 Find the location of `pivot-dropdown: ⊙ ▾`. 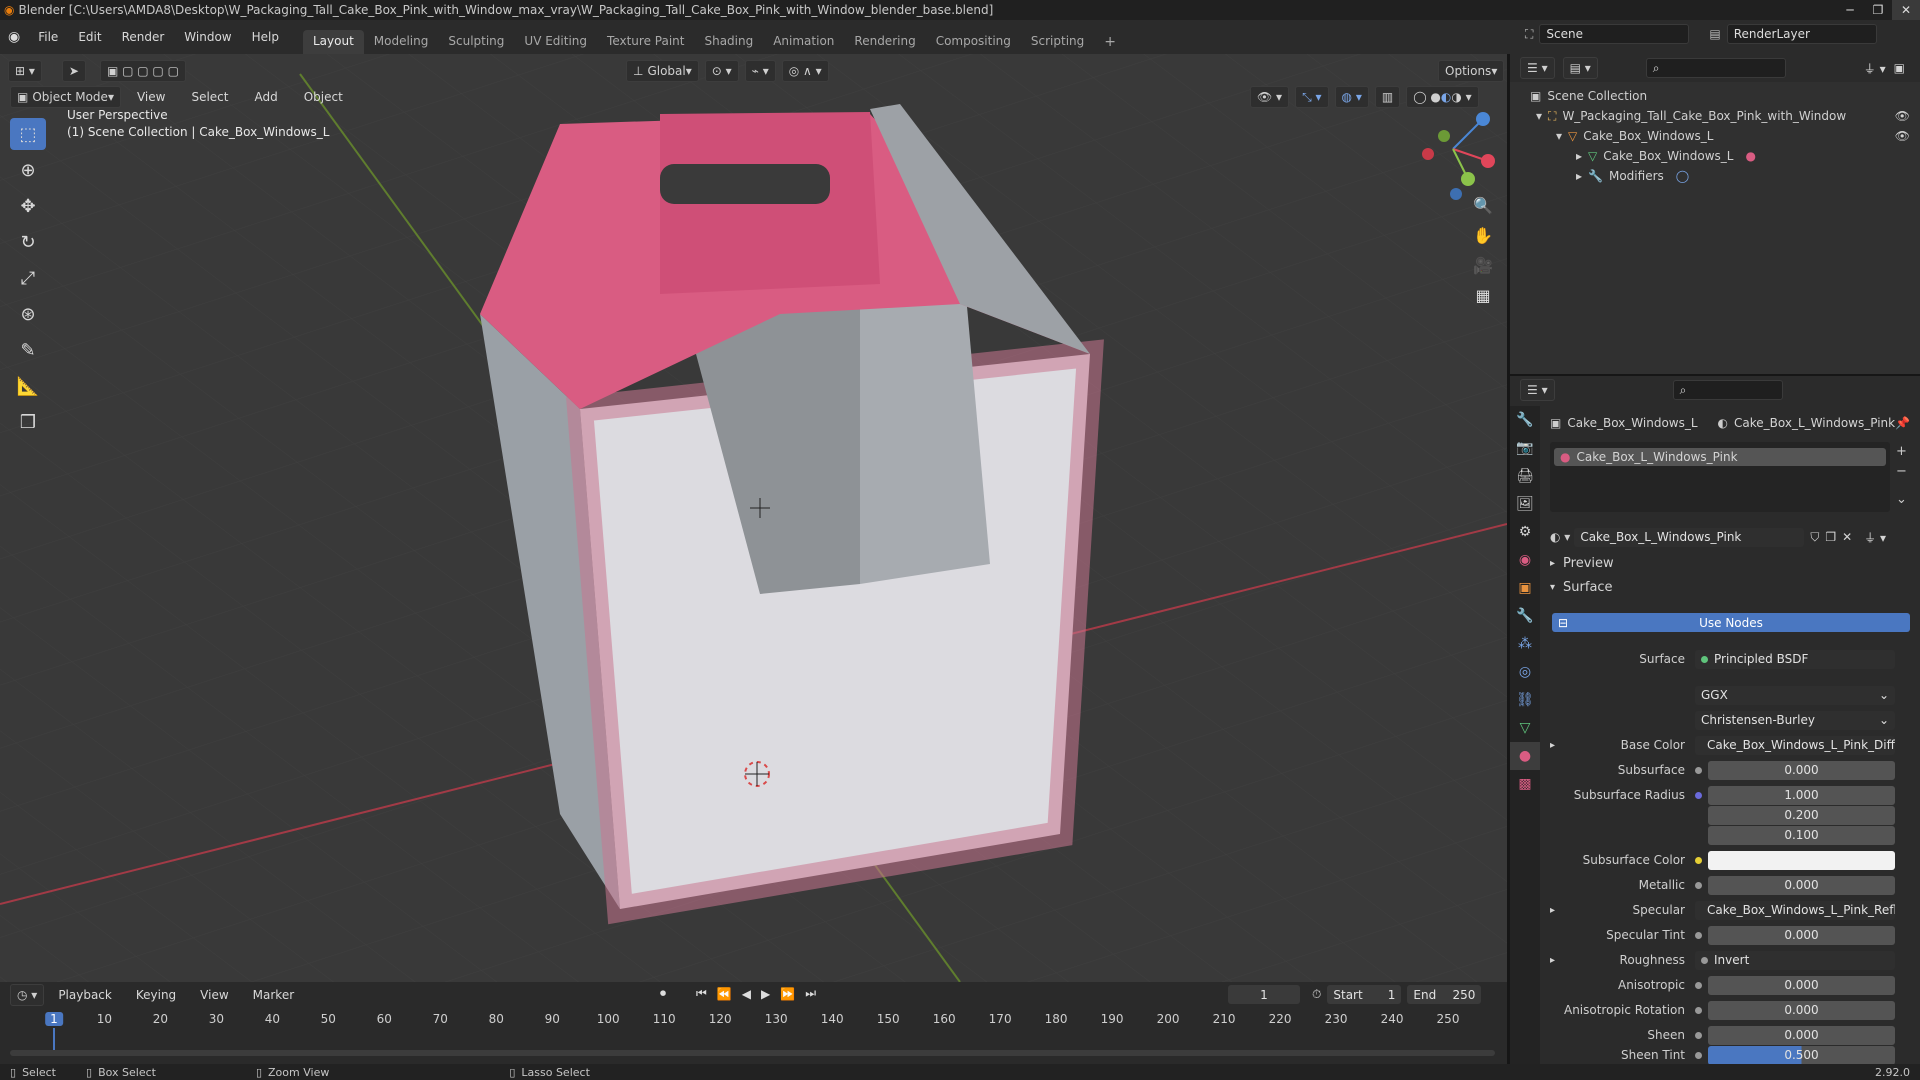

pivot-dropdown: ⊙ ▾ is located at coordinates (721, 71).